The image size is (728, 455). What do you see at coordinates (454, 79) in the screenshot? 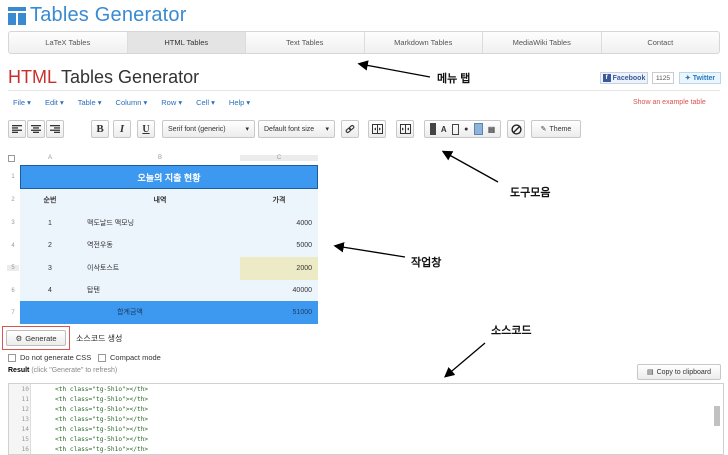
I see `annotation-menu-tab: 메뉴 탭` at bounding box center [454, 79].